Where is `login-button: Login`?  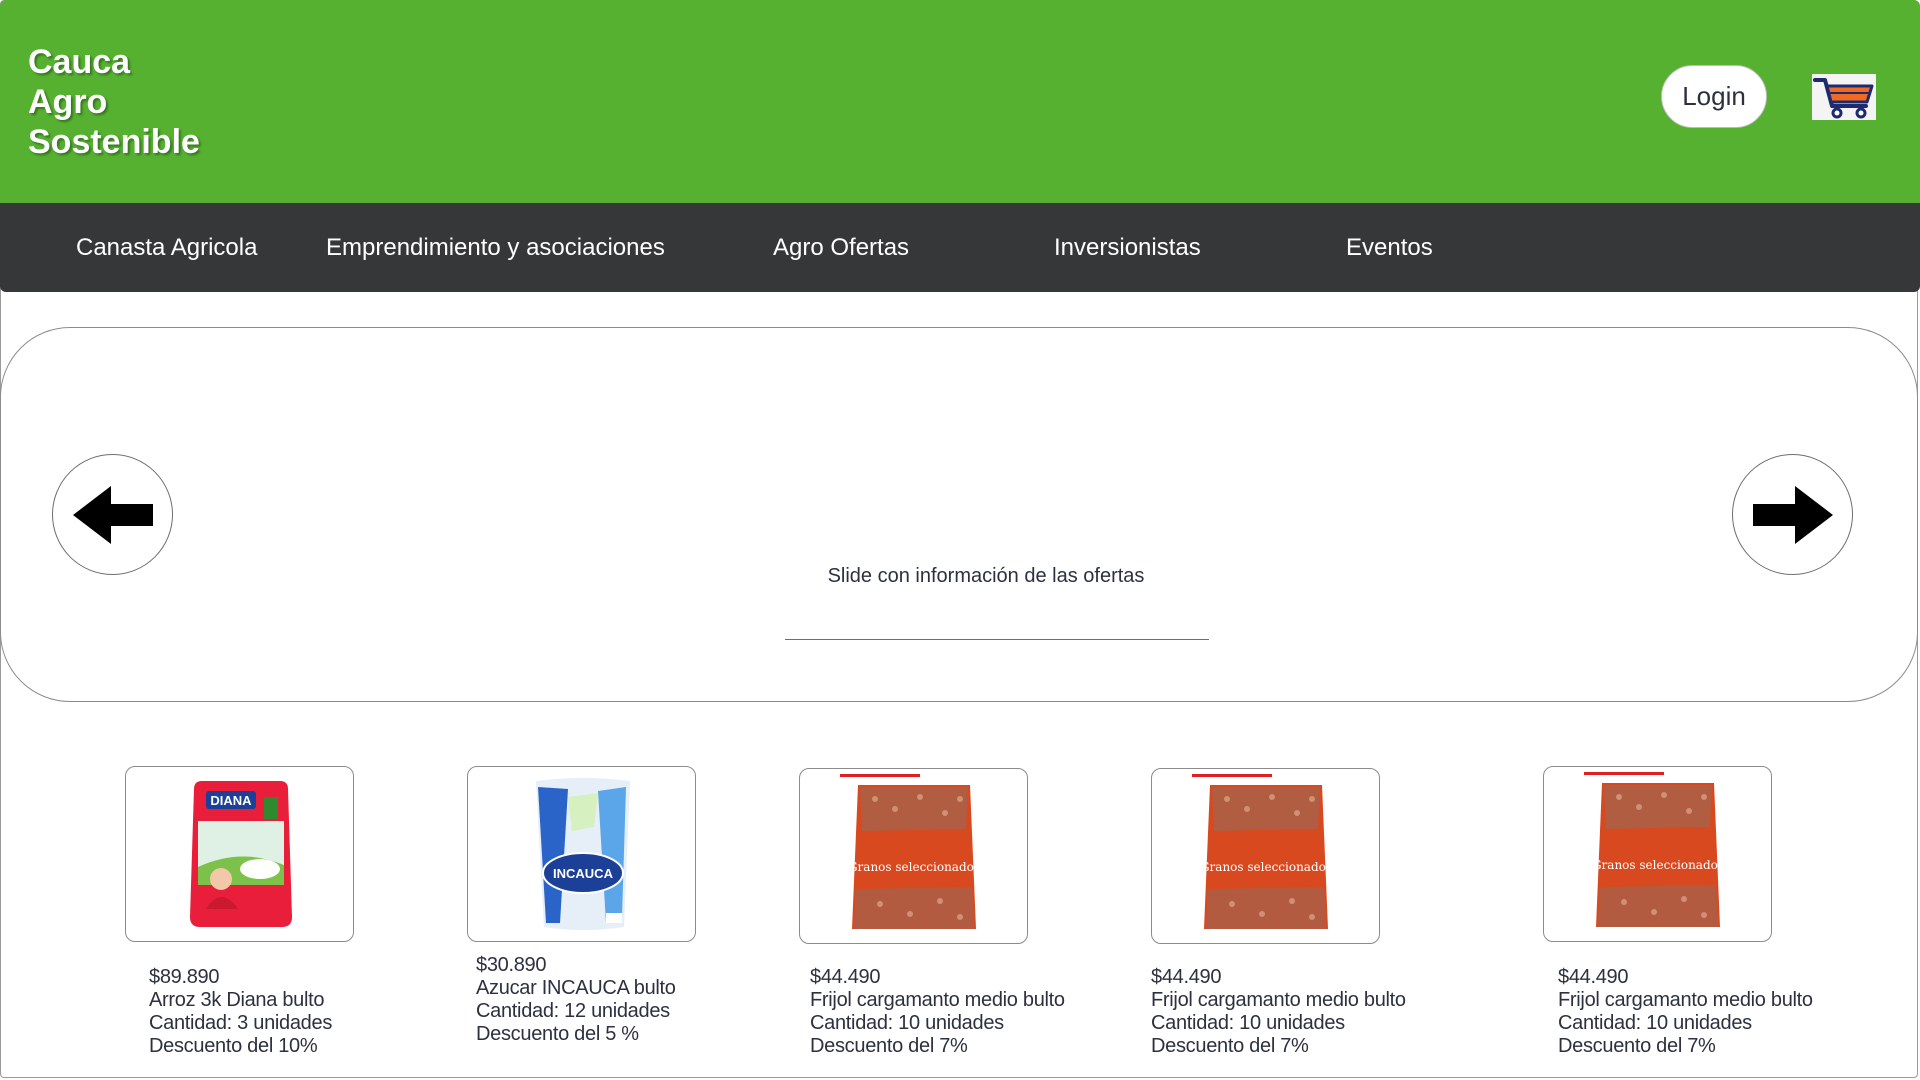
login-button: Login is located at coordinates (1714, 96).